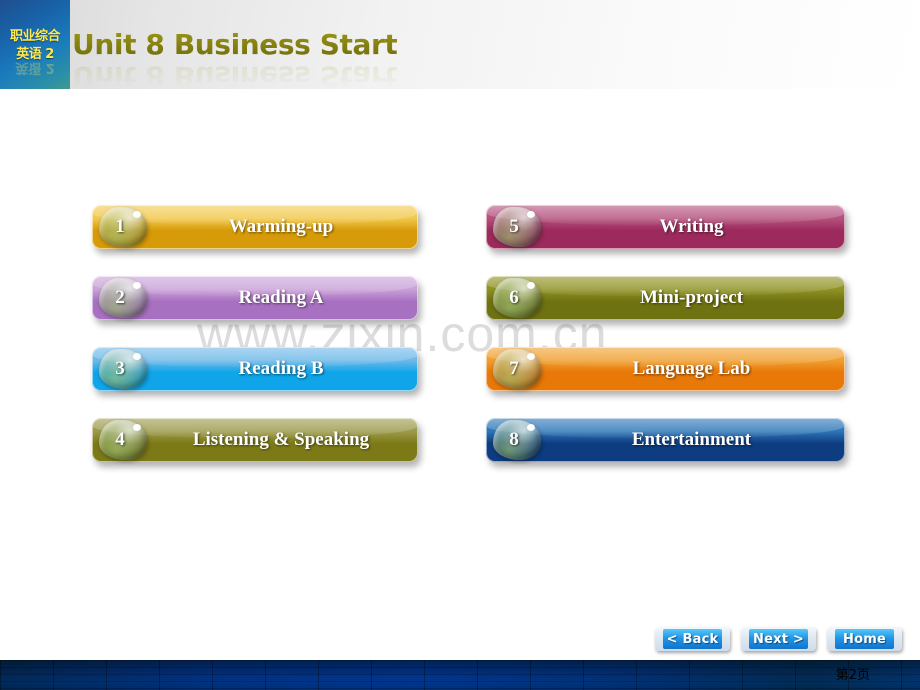 This screenshot has width=920, height=690. What do you see at coordinates (281, 297) in the screenshot?
I see `menu-button-label: Reading A` at bounding box center [281, 297].